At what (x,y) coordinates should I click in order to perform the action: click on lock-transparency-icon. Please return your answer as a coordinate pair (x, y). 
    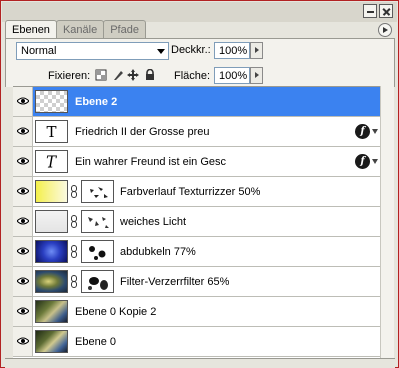
    Looking at the image, I should click on (101, 75).